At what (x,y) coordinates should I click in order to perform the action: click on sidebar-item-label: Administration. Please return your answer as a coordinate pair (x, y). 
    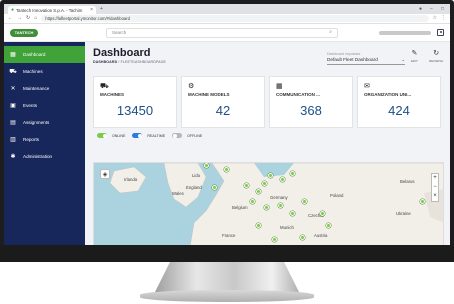
    Looking at the image, I should click on (38, 156).